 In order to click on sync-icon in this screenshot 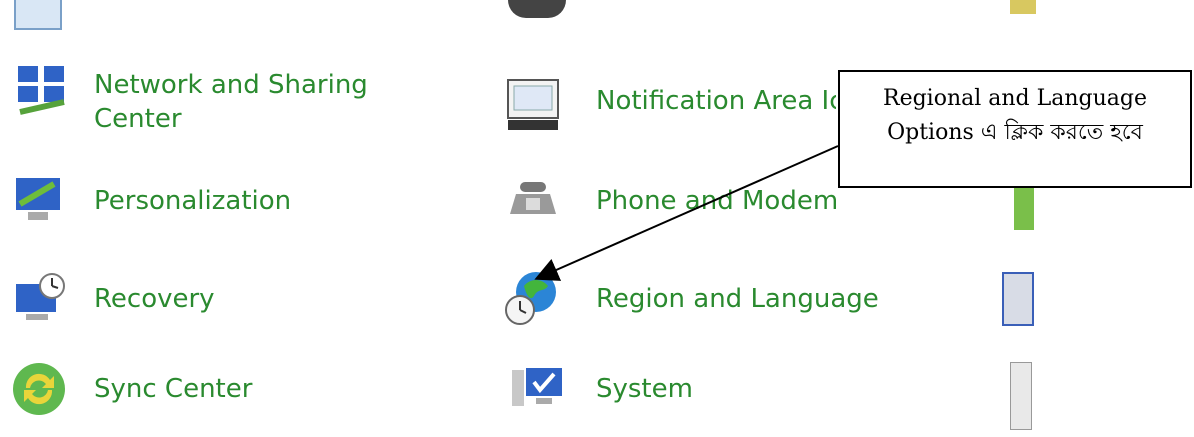, I will do `click(39, 389)`.